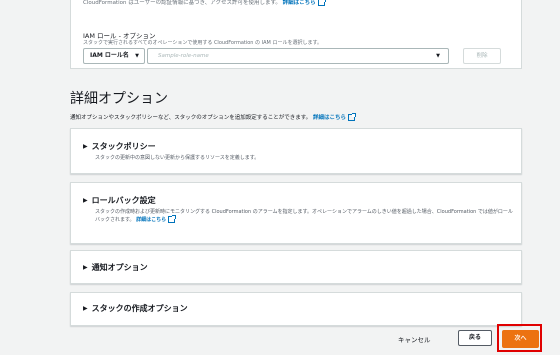 This screenshot has width=560, height=355. What do you see at coordinates (298, 56) in the screenshot?
I see `role-name-input: Sample-role-name ▼` at bounding box center [298, 56].